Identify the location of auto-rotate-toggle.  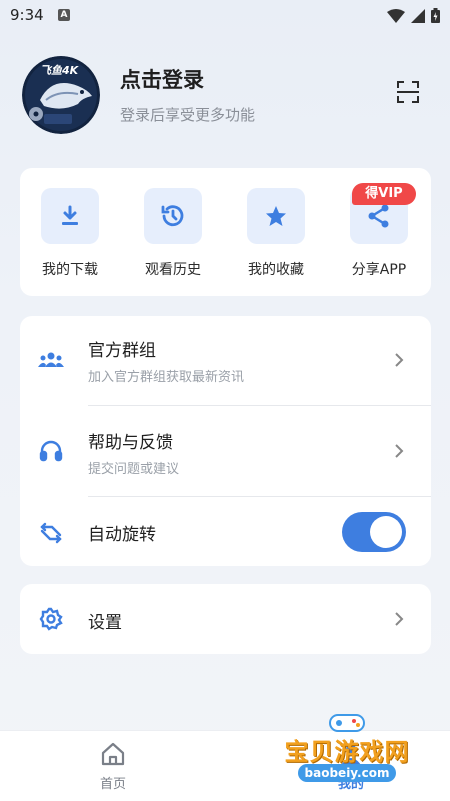
(374, 532).